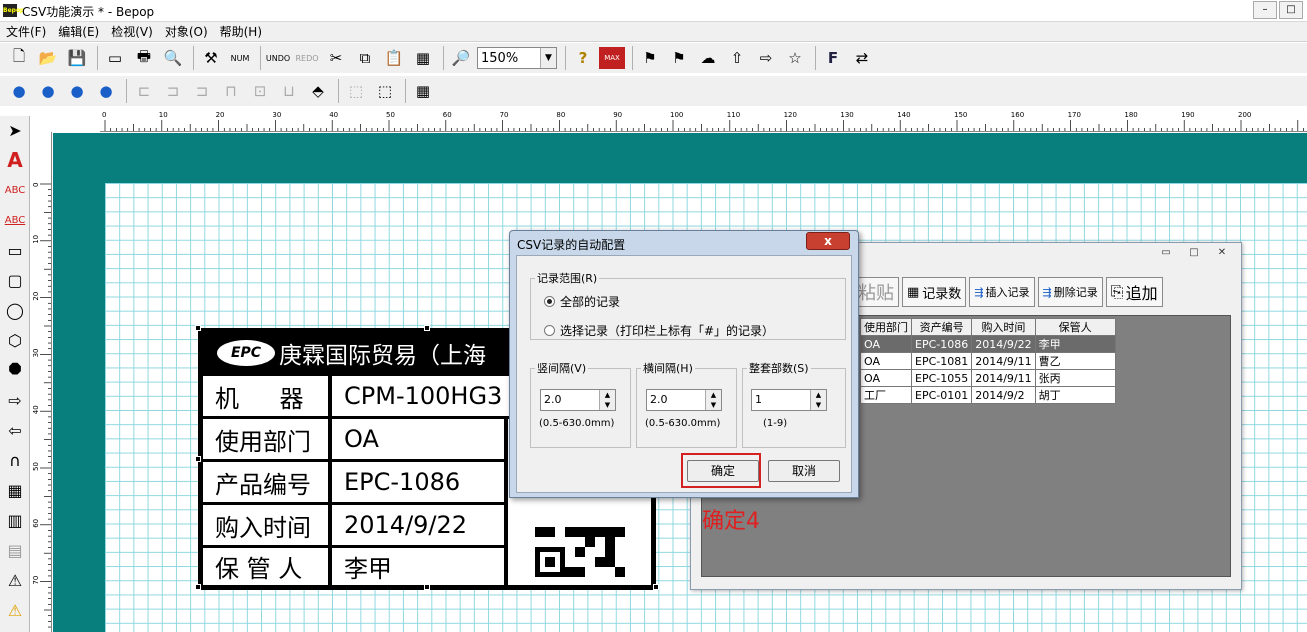  Describe the element at coordinates (106, 91) in the screenshot. I see `backward-icon: ●` at that location.